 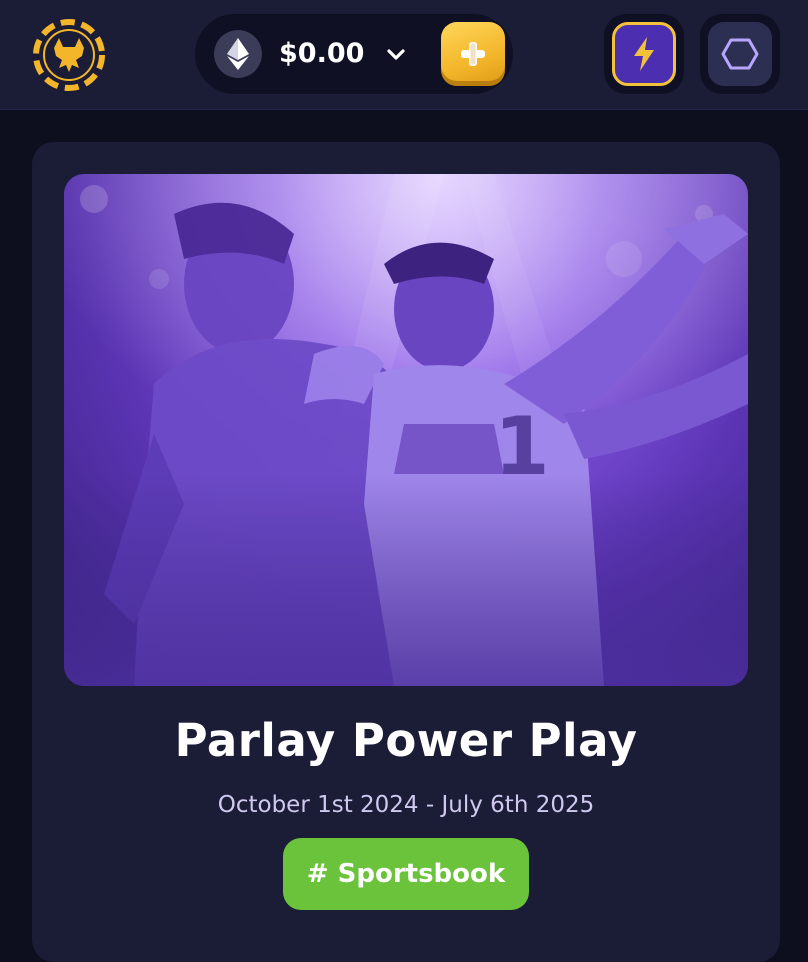 I want to click on rewards-button-frame, so click(x=644, y=54).